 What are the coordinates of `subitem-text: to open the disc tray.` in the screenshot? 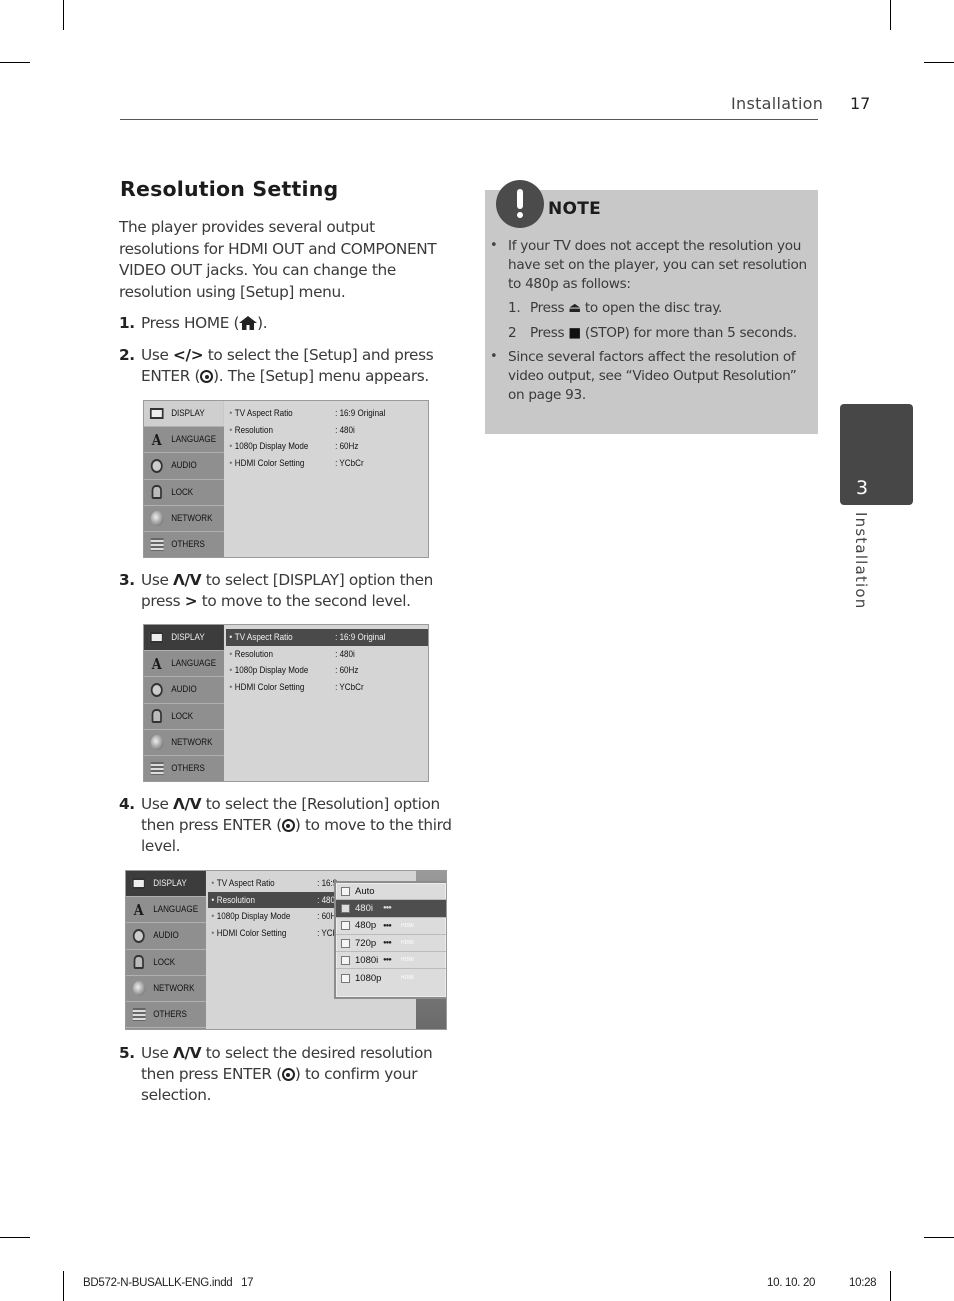 It's located at (651, 308).